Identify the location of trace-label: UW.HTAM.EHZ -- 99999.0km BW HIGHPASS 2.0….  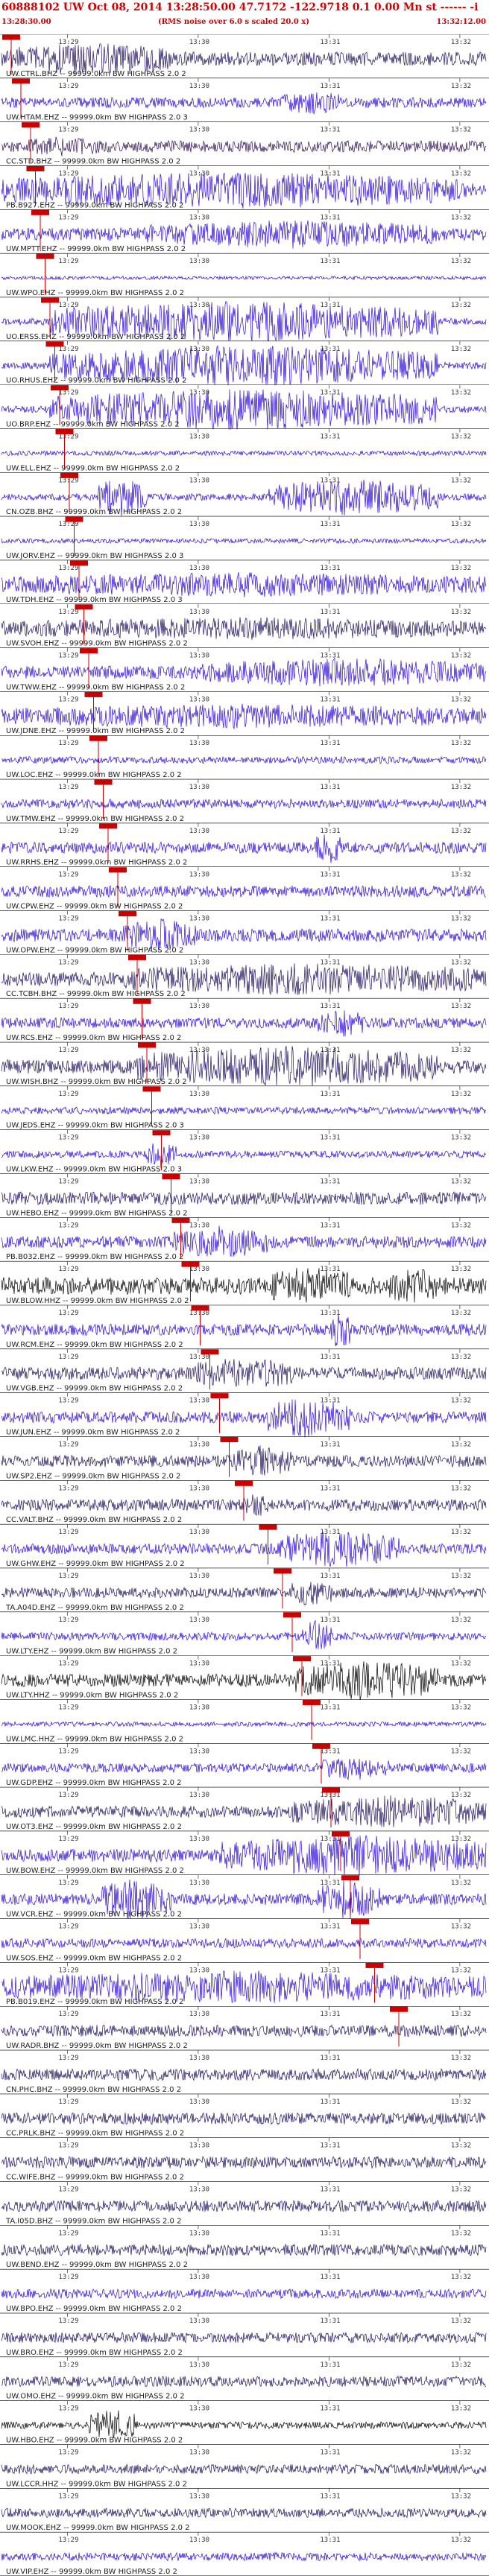
(97, 118).